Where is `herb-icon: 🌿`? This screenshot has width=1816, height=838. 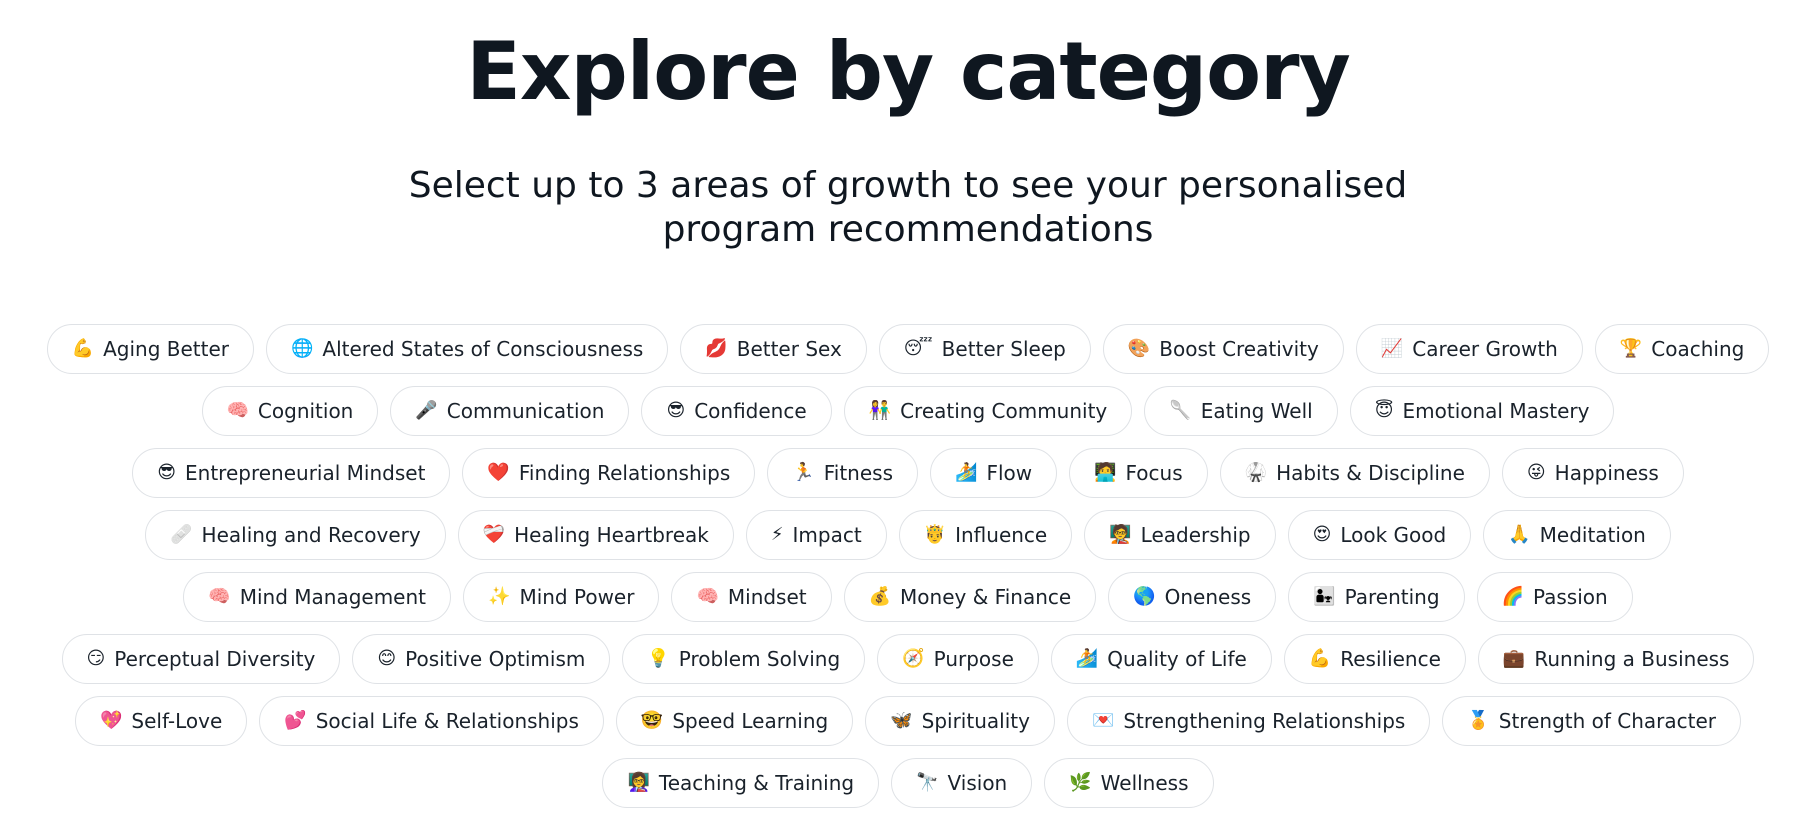
herb-icon: 🌿 is located at coordinates (1080, 782).